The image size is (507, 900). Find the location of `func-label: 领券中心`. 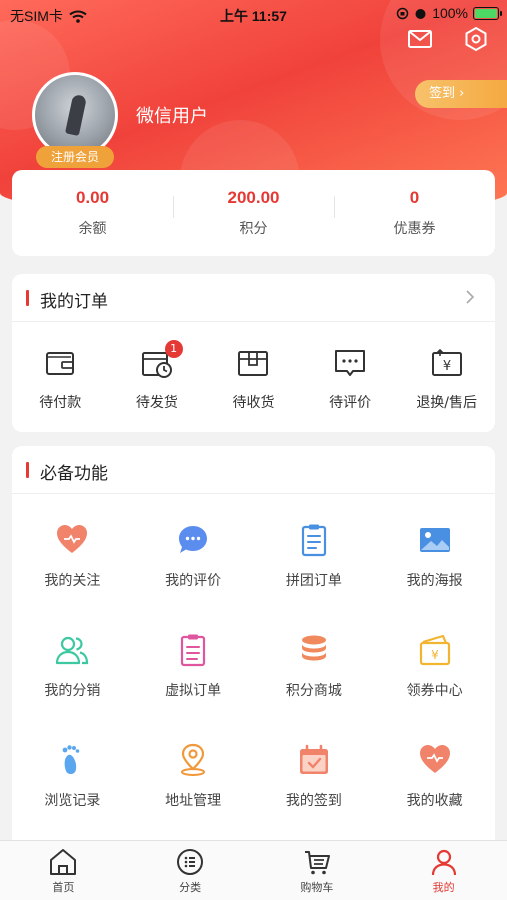

func-label: 领券中心 is located at coordinates (434, 691).